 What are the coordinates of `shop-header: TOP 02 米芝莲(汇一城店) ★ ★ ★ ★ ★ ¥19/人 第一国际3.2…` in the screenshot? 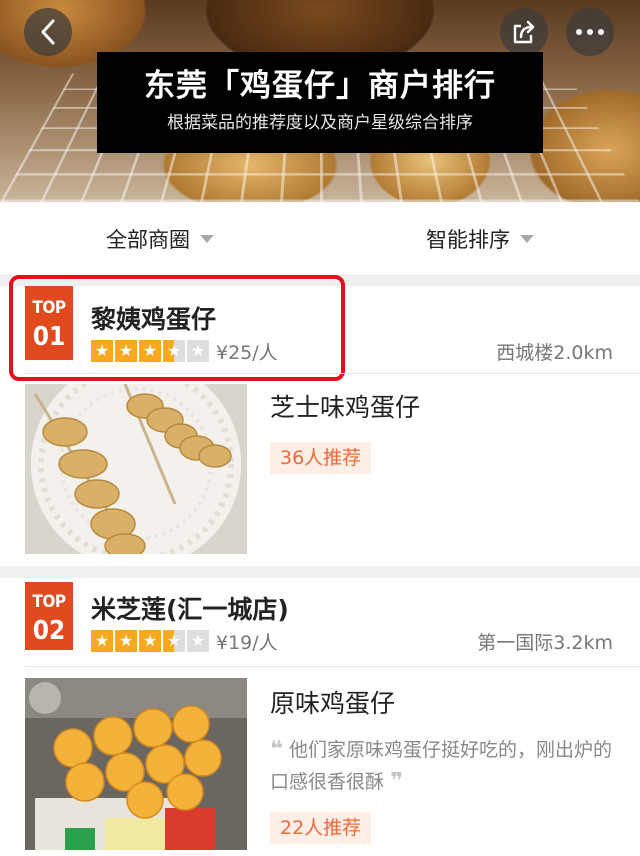 It's located at (320, 621).